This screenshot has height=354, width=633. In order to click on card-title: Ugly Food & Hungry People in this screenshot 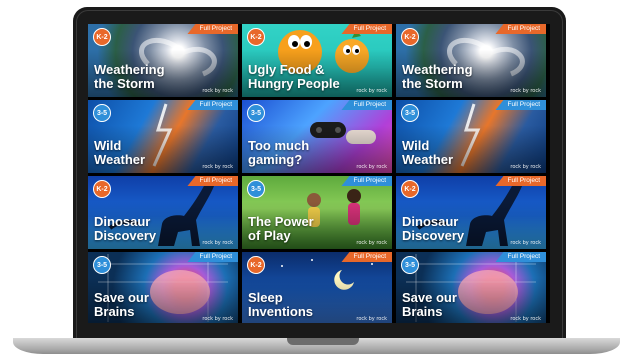, I will do `click(316, 77)`.